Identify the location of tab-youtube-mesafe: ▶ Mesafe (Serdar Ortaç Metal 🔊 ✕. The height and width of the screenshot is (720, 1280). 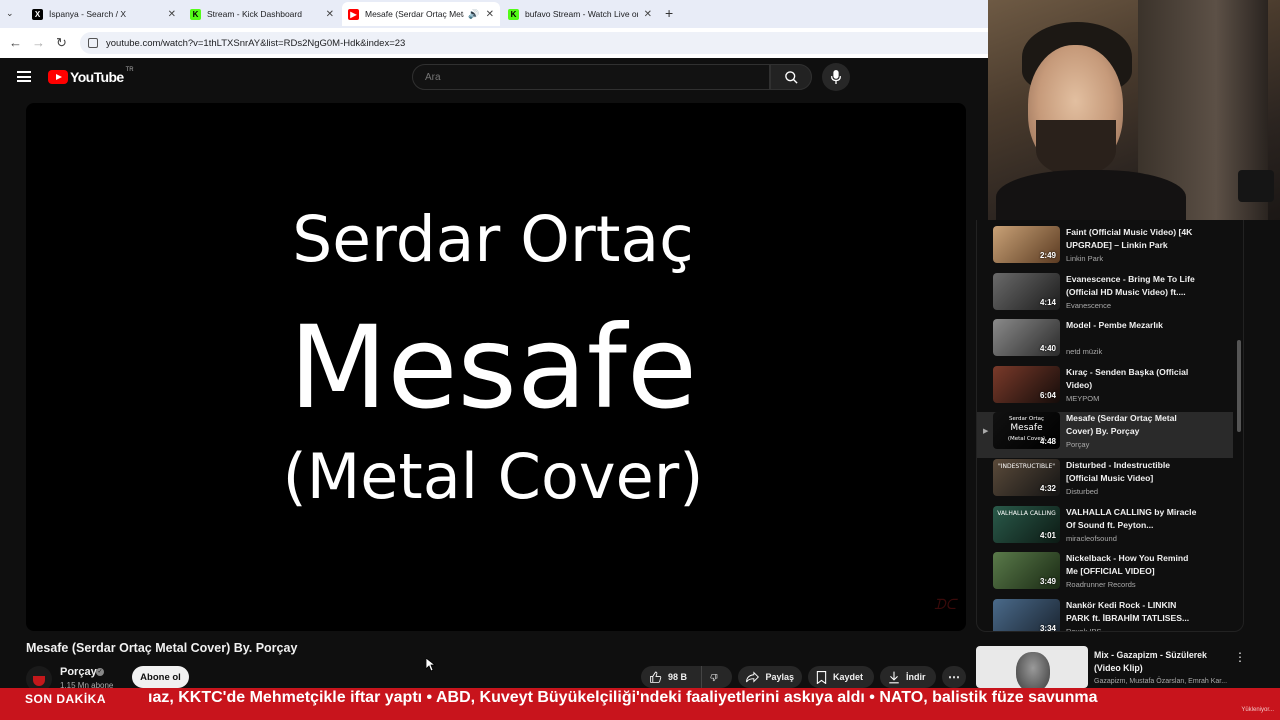
(421, 14).